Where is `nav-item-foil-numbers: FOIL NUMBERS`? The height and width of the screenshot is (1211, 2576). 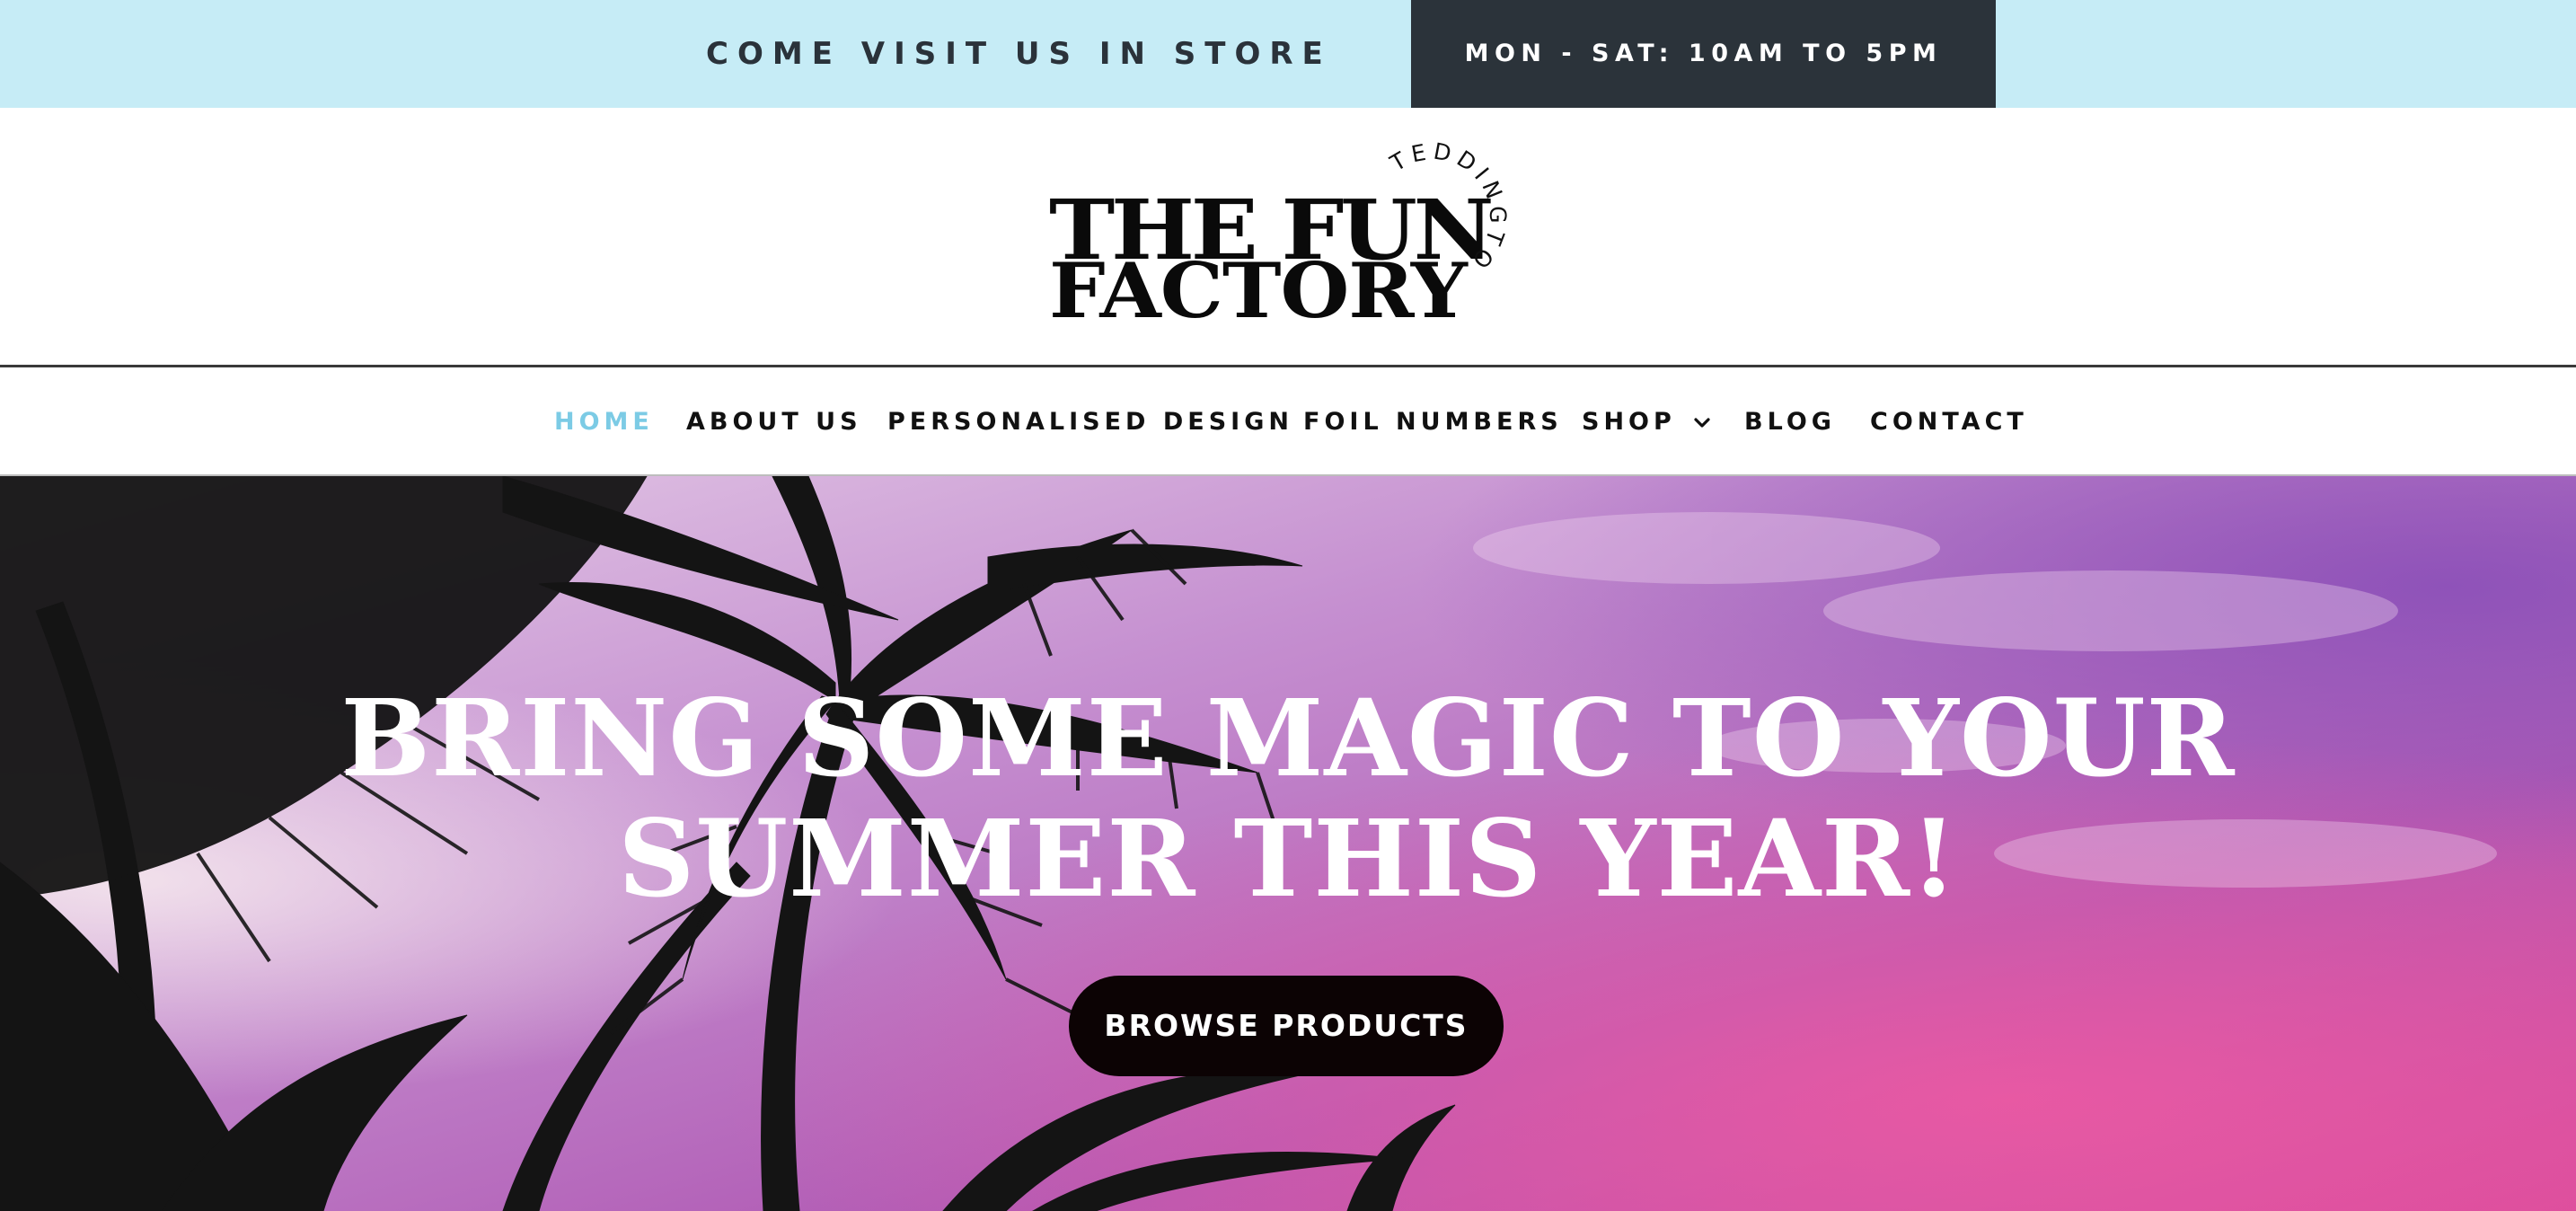
nav-item-foil-numbers: FOIL NUMBERS is located at coordinates (1433, 421).